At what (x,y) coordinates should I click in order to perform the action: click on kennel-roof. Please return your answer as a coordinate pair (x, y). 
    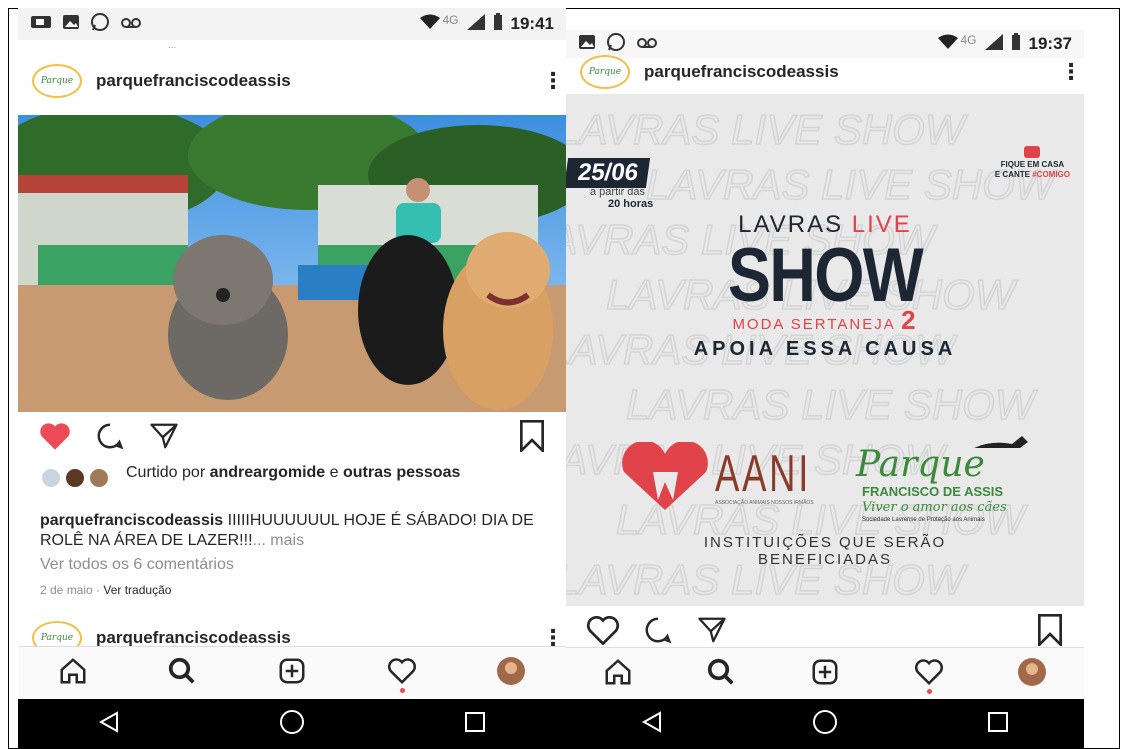
    Looking at the image, I should click on (103, 184).